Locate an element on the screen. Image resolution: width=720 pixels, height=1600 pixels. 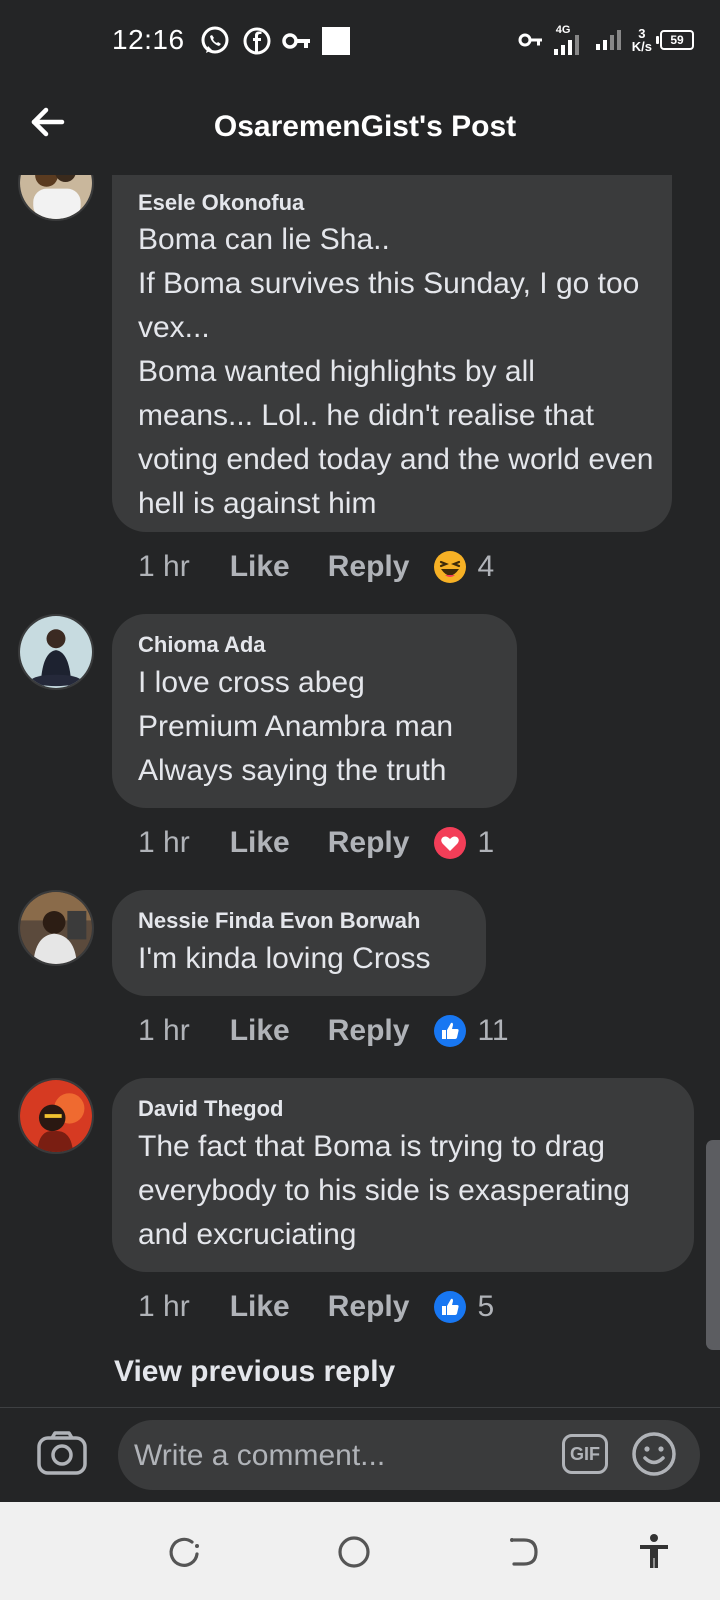
home-icon is located at coordinates (354, 1552).